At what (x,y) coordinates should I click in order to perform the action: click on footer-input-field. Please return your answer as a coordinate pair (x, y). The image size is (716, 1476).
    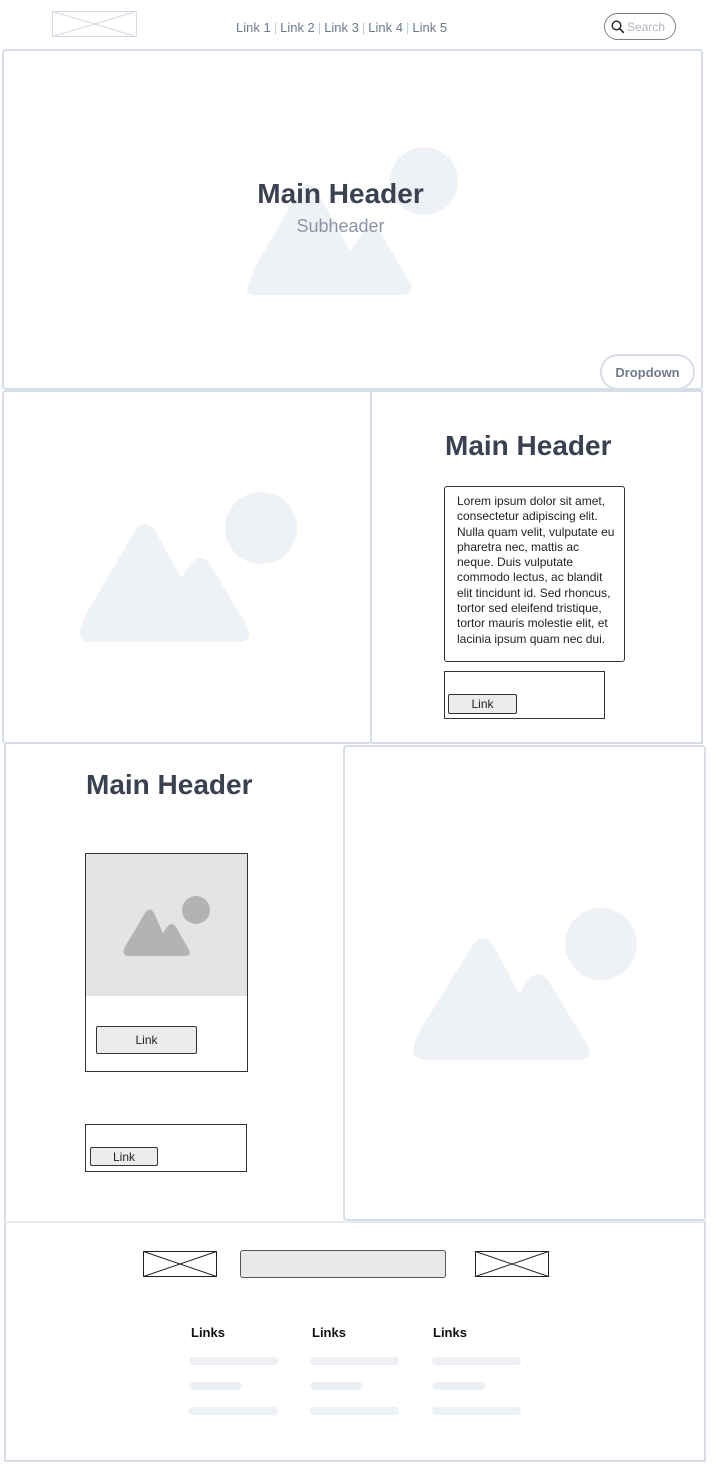
    Looking at the image, I should click on (343, 1264).